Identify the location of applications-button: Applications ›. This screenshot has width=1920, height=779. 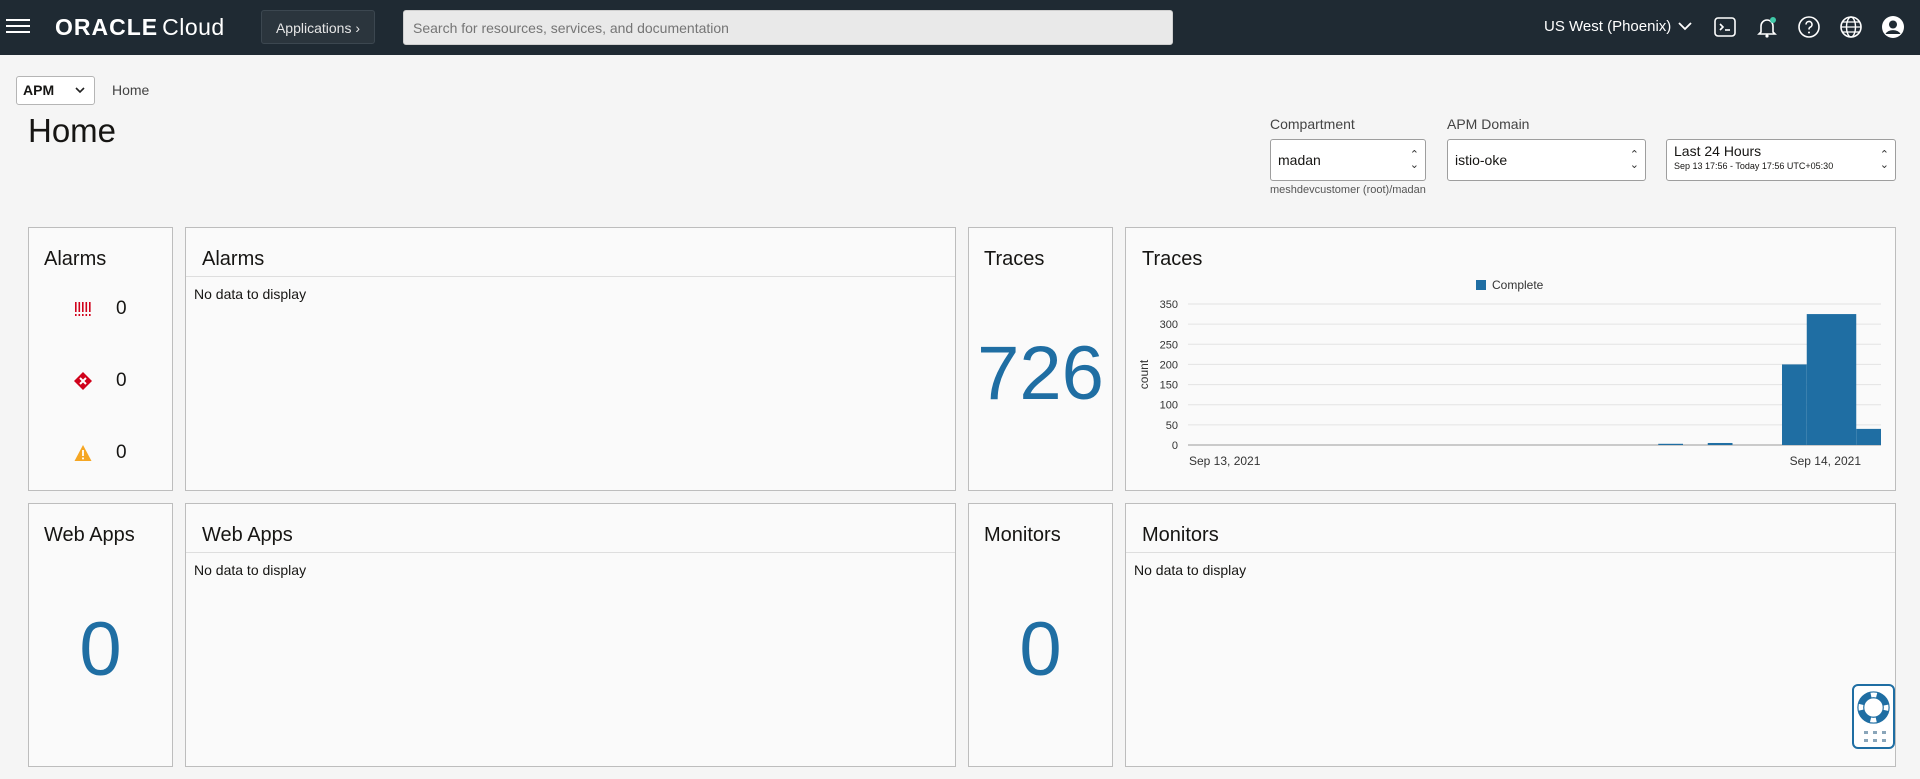
(318, 27).